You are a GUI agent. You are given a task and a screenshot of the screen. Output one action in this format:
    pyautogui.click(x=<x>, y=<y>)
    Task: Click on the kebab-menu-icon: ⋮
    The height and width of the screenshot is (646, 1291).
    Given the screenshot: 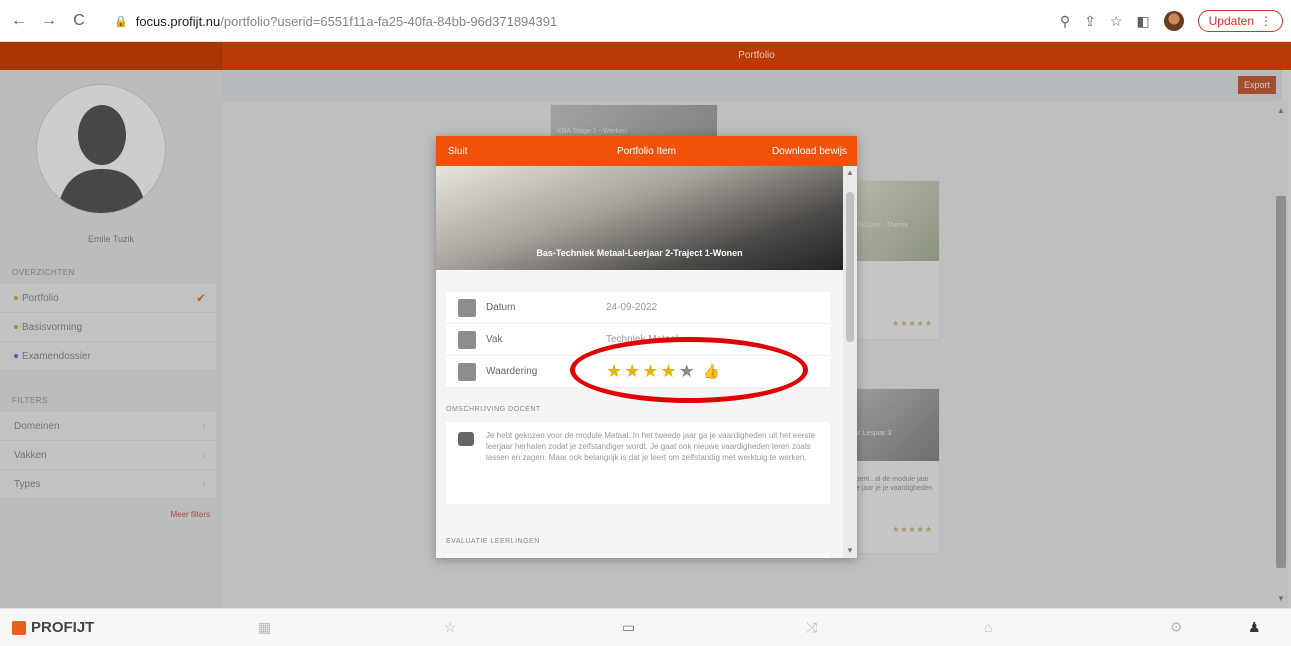 What is the action you would take?
    pyautogui.click(x=1266, y=21)
    